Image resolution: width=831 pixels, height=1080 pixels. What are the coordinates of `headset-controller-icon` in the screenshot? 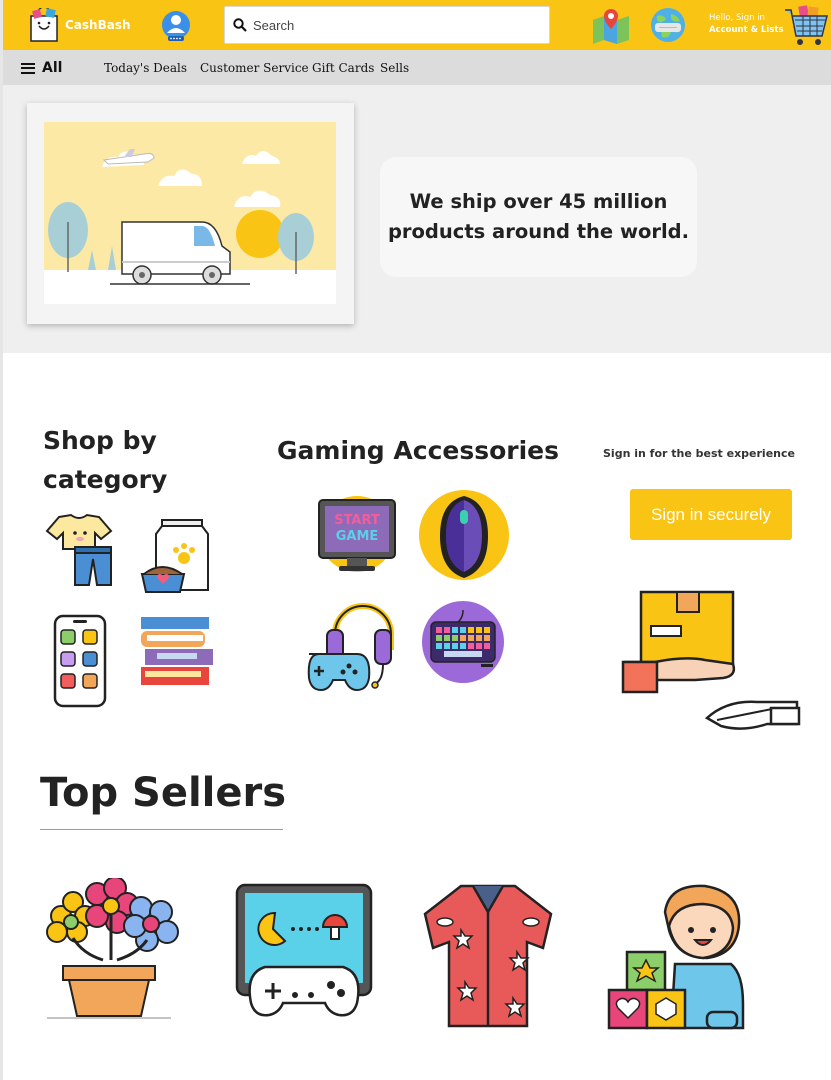 It's located at (347, 648).